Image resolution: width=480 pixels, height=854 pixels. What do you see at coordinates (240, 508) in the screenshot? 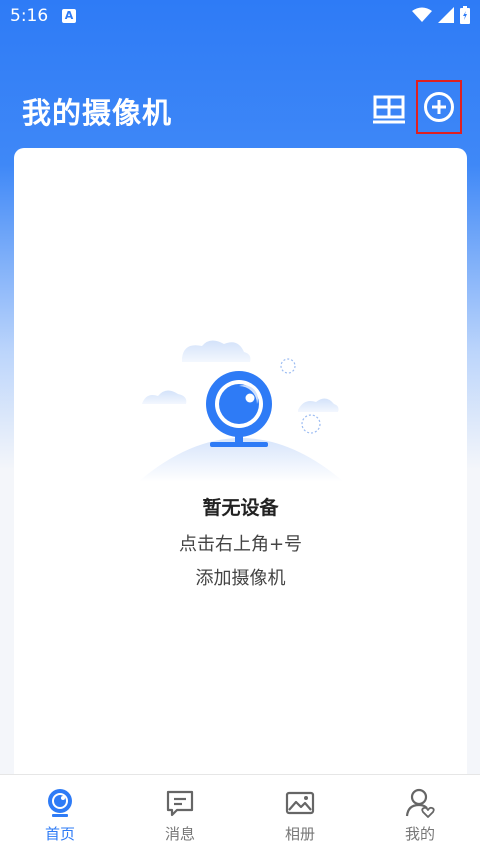
I see `empty-state-title: 暂无设备` at bounding box center [240, 508].